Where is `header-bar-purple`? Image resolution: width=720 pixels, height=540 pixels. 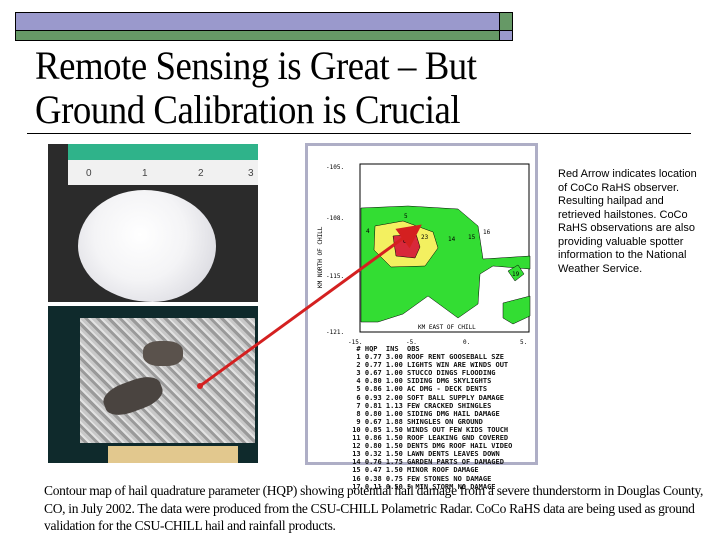
header-bar-purple is located at coordinates (257, 21).